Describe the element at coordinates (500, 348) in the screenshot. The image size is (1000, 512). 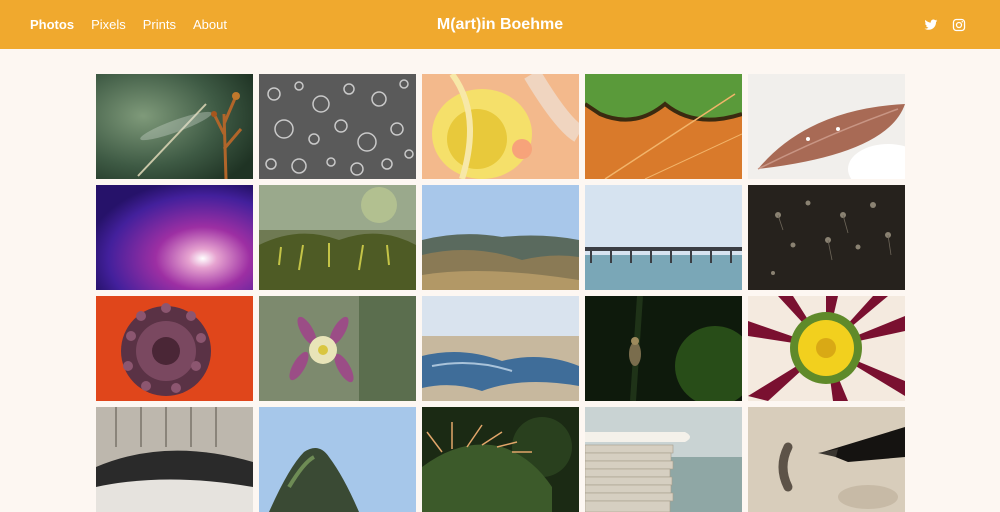
I see `photo-tile-beach` at that location.